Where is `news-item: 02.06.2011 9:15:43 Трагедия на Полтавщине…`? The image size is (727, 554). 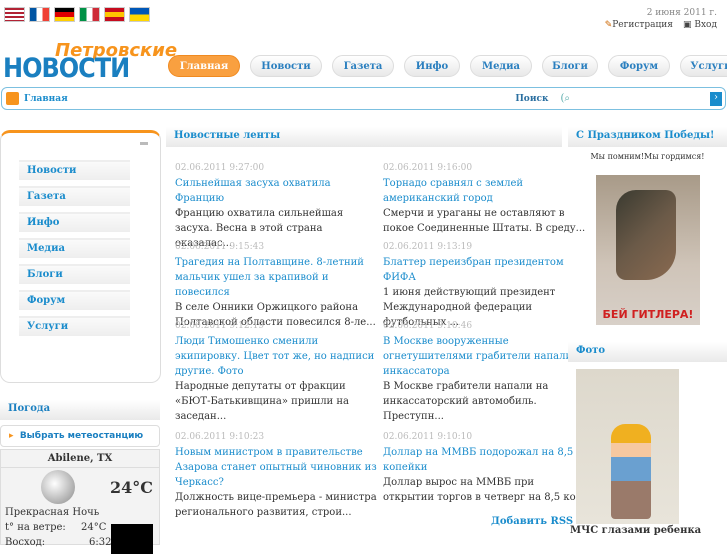
news-item: 02.06.2011 9:15:43 Трагедия на Полтавщине… is located at coordinates (277, 285).